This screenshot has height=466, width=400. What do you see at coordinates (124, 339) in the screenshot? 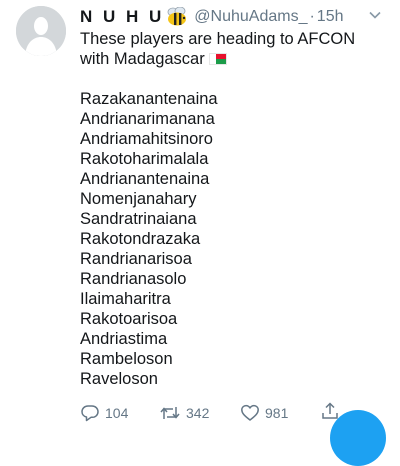
I see `list-item: Andriastima` at bounding box center [124, 339].